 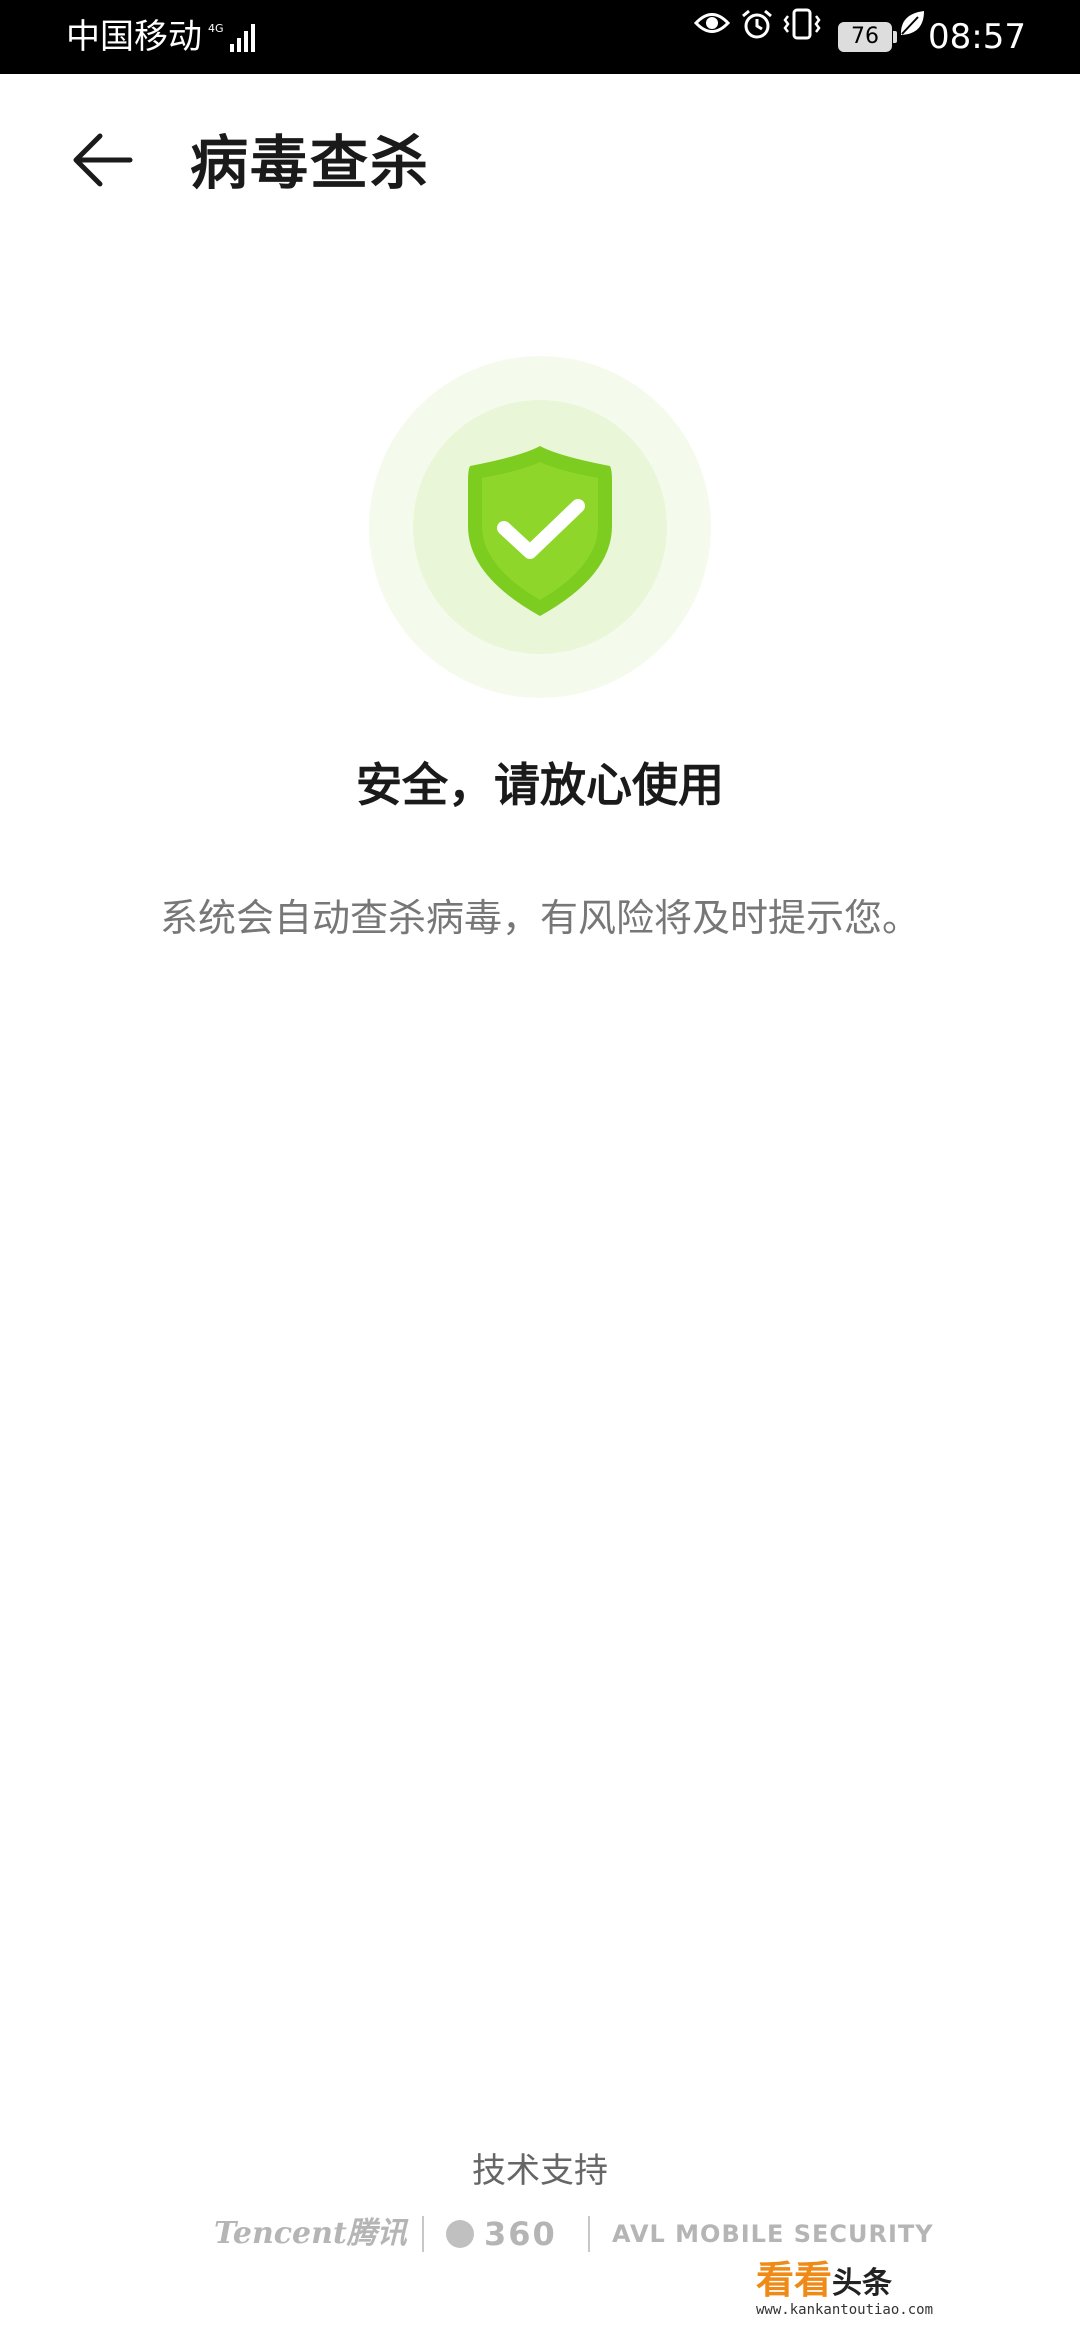 What do you see at coordinates (802, 24) in the screenshot?
I see `vibrate-icon` at bounding box center [802, 24].